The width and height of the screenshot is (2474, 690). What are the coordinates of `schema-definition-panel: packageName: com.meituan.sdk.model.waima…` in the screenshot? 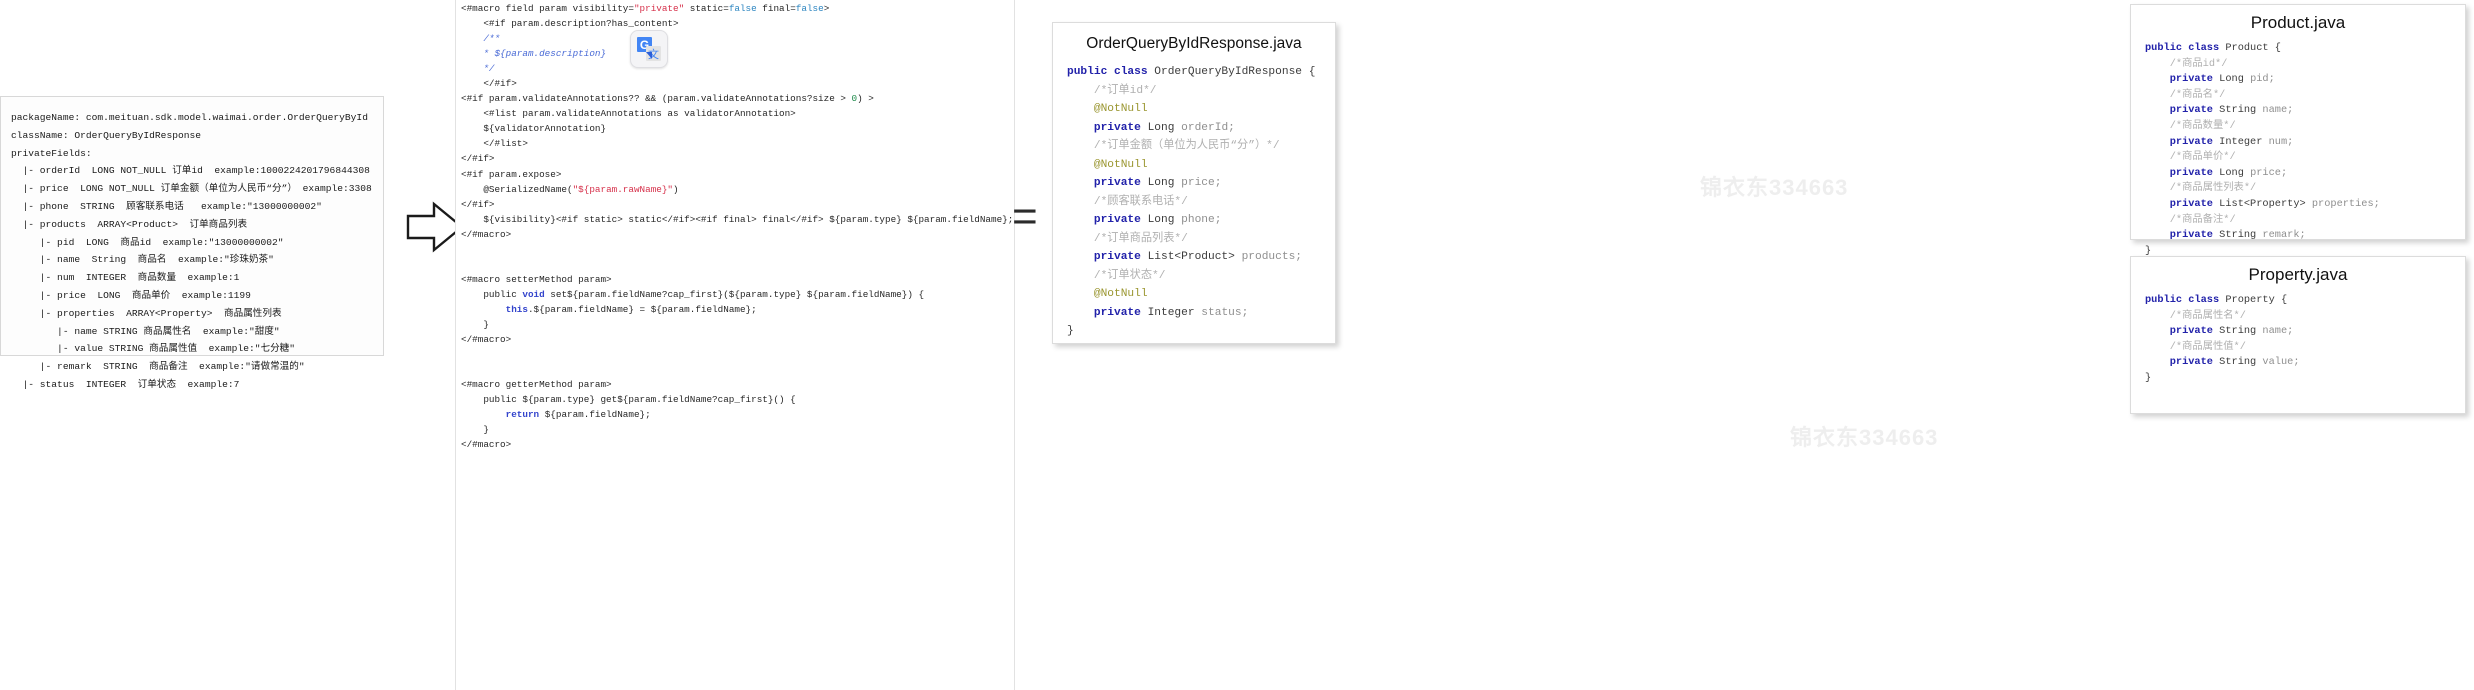 It's located at (192, 243).